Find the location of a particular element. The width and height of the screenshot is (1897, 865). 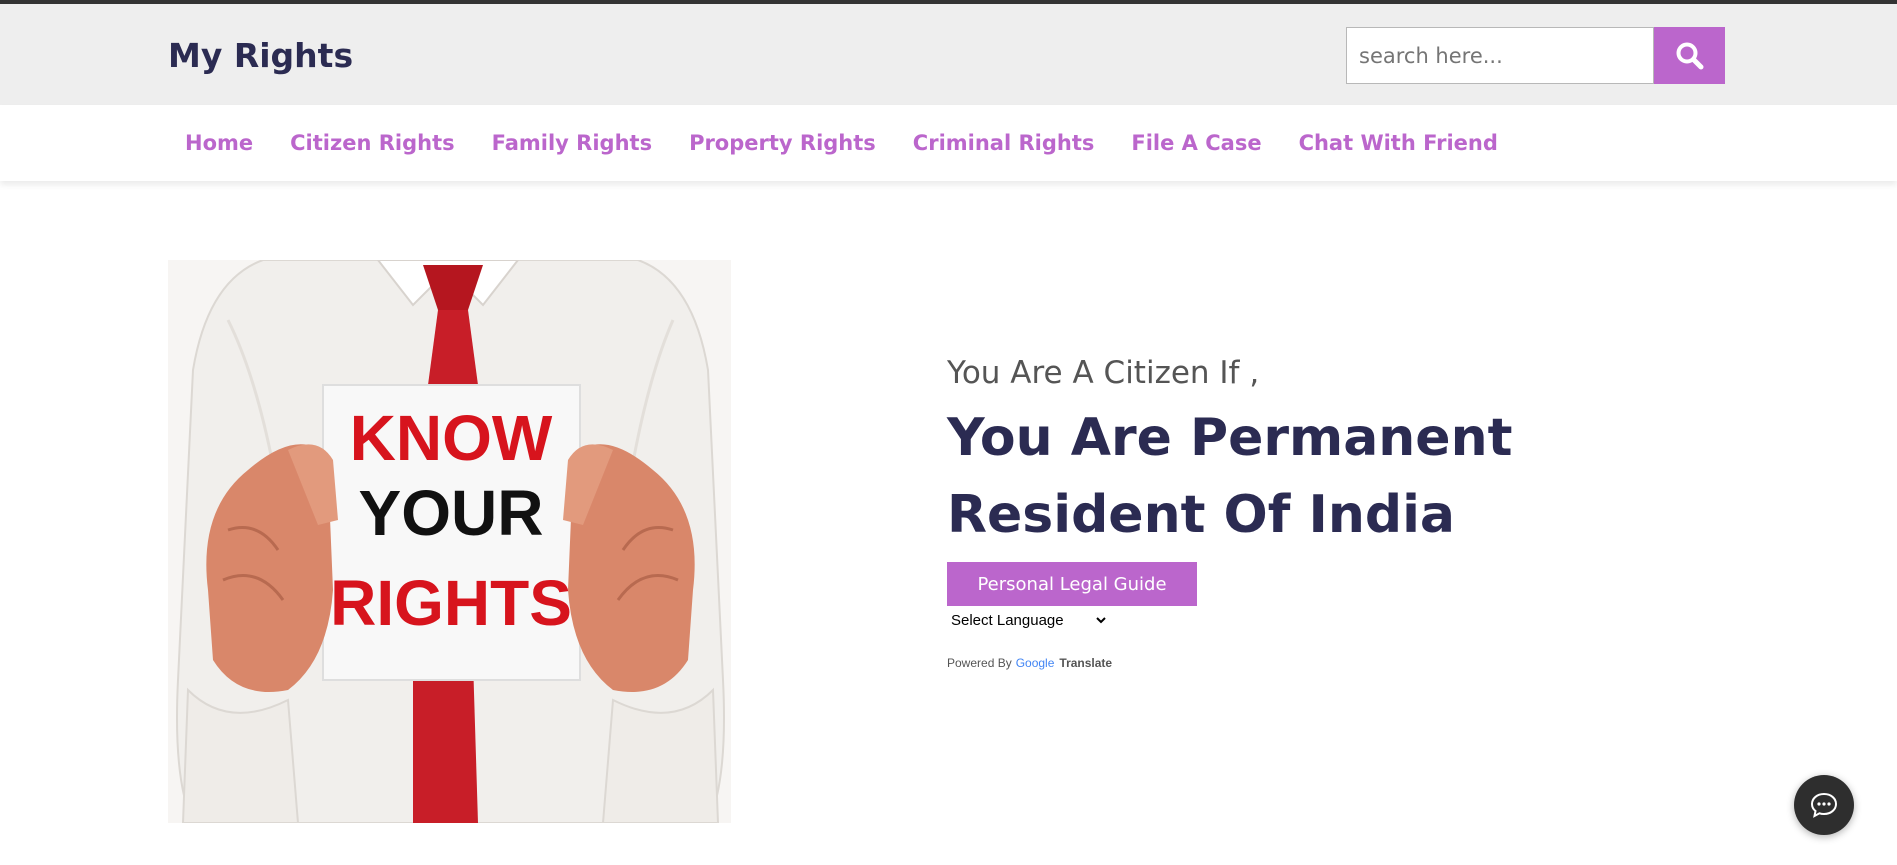

nav-home: Home is located at coordinates (219, 143).